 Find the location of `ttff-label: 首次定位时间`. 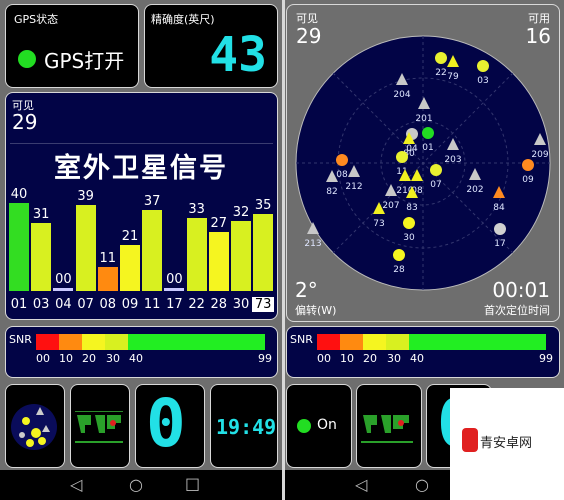

ttff-label: 首次定位时间 is located at coordinates (517, 310).